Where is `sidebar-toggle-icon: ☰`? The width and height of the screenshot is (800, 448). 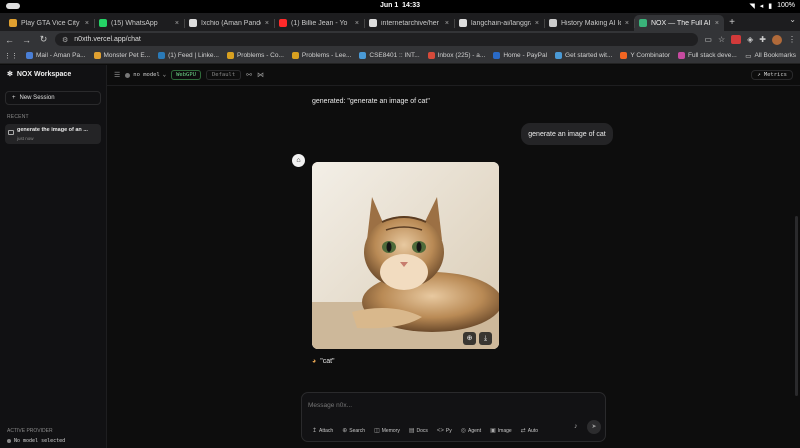
sidebar-toggle-icon: ☰ is located at coordinates (117, 75).